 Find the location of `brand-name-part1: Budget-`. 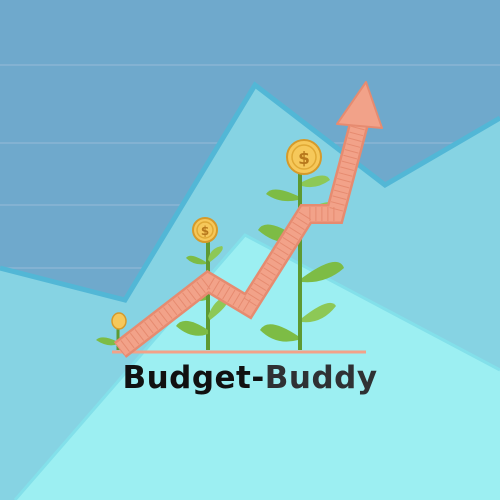

brand-name-part1: Budget- is located at coordinates (193, 378).